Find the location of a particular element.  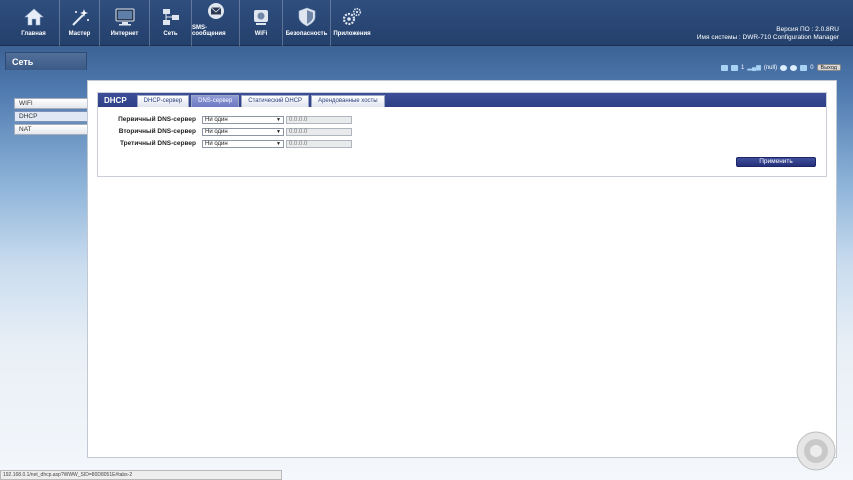

home-icon is located at coordinates (34, 17).